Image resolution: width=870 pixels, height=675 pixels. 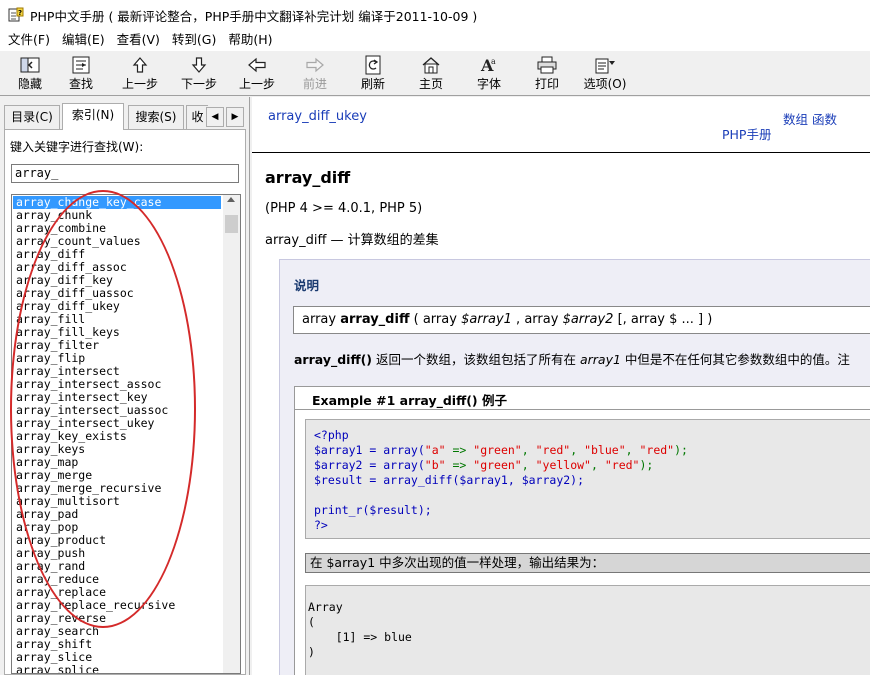 What do you see at coordinates (344, 208) in the screenshot?
I see `version-info: (PHP 4 >= 4.0.1, PHP 5)` at bounding box center [344, 208].